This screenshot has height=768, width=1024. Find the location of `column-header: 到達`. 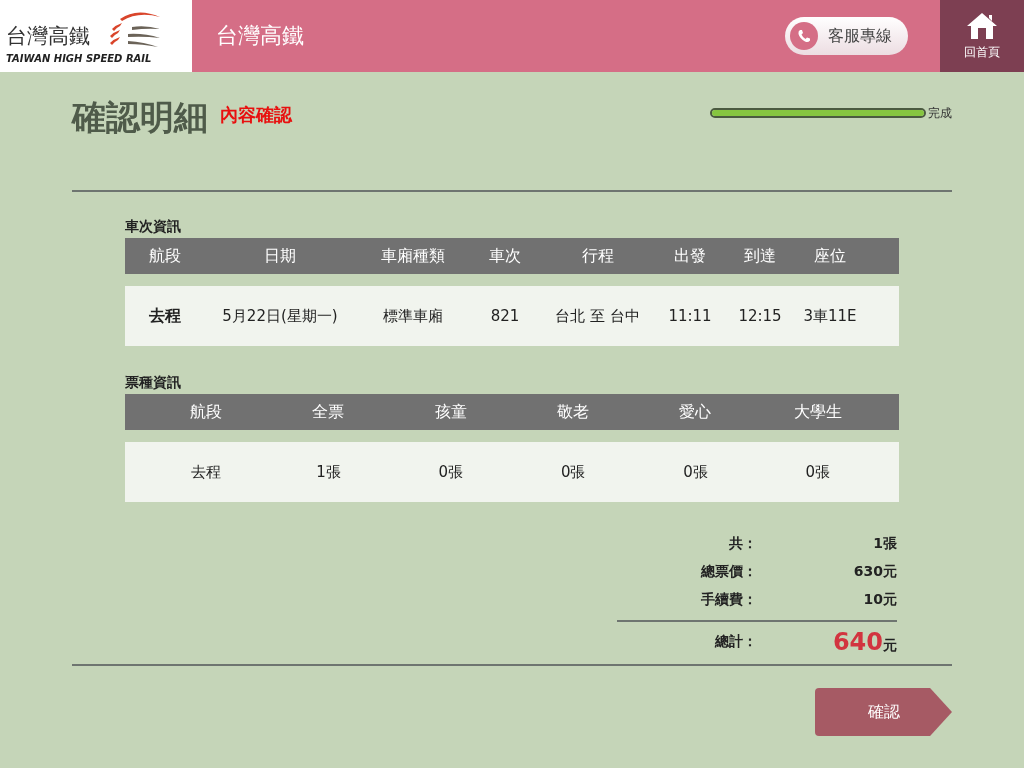

column-header: 到達 is located at coordinates (760, 256).